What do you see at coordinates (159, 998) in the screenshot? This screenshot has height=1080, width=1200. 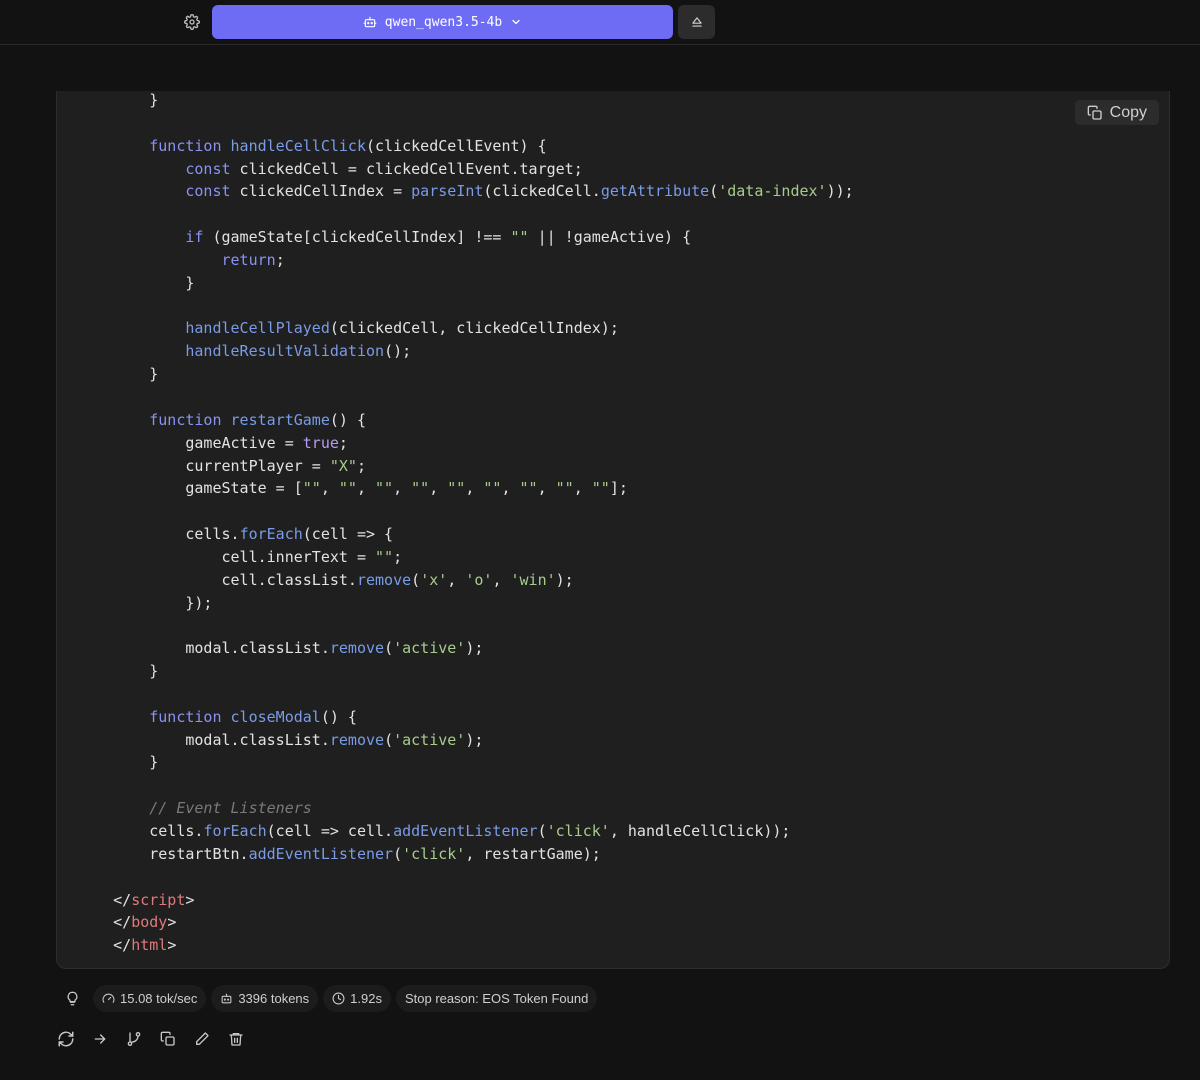 I see `speed-value: 15.08 tok/sec` at bounding box center [159, 998].